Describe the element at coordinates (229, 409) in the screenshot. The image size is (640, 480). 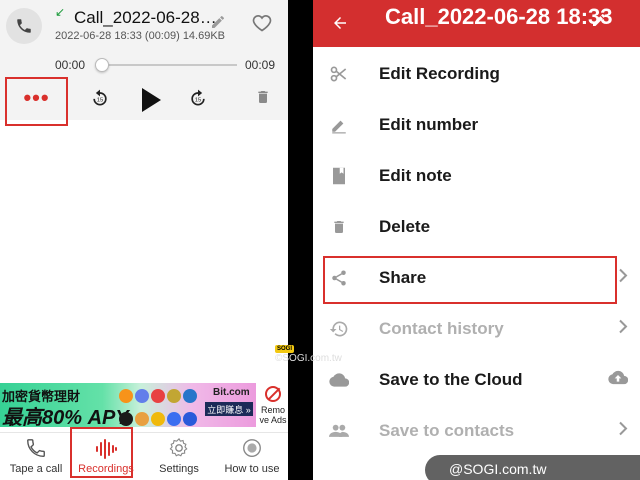
I see `ad-cta-button: 立即賺息 »` at that location.